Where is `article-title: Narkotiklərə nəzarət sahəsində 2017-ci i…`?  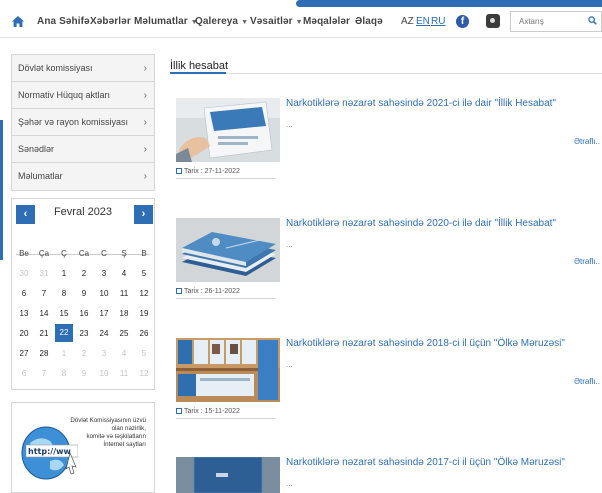 article-title: Narkotiklərə nəzarət sahəsində 2017-ci i… is located at coordinates (425, 462).